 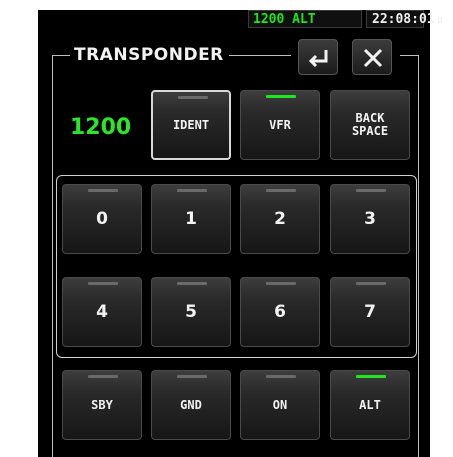 I want to click on close-button, so click(x=372, y=57).